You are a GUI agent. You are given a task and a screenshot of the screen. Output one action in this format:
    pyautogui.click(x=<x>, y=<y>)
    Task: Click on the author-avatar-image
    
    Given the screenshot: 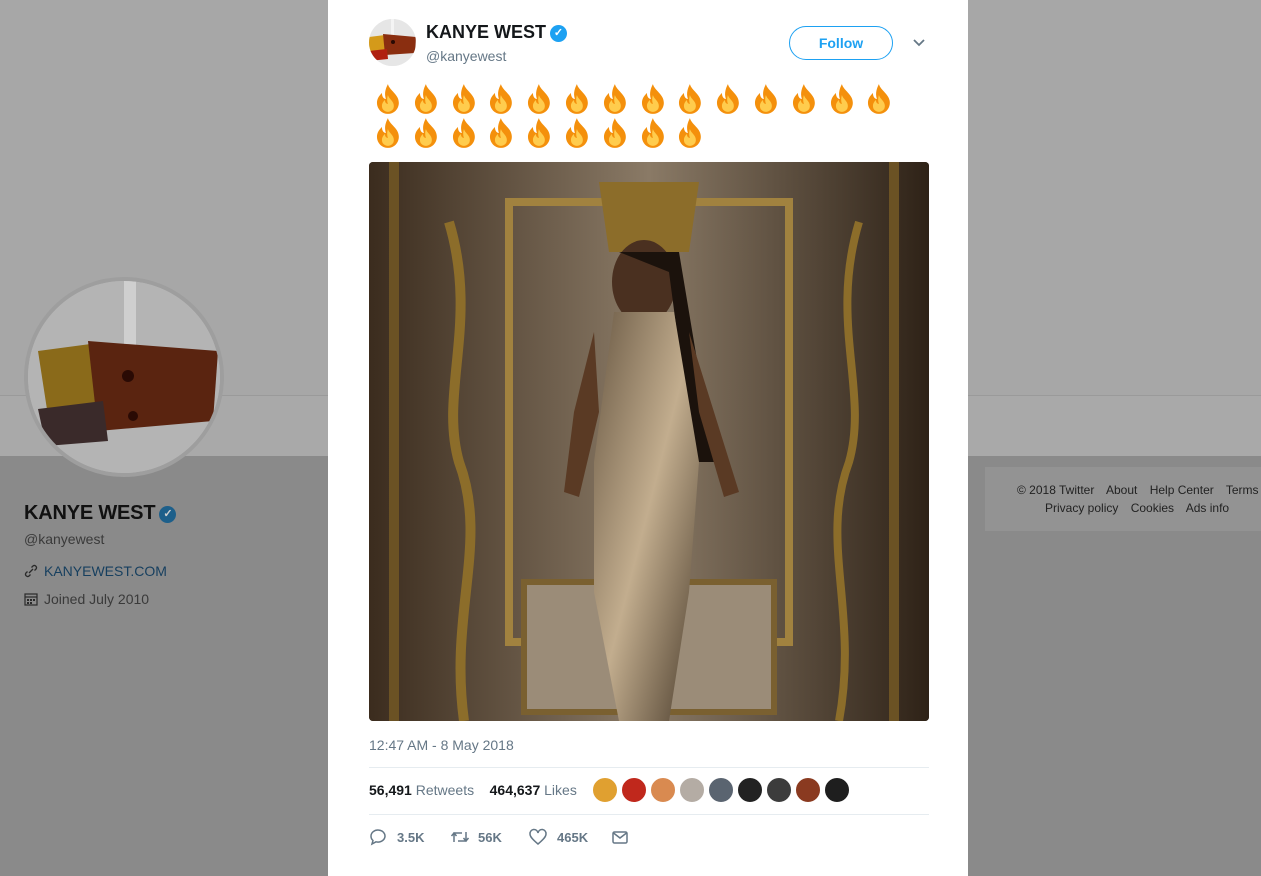 What is the action you would take?
    pyautogui.click(x=392, y=42)
    